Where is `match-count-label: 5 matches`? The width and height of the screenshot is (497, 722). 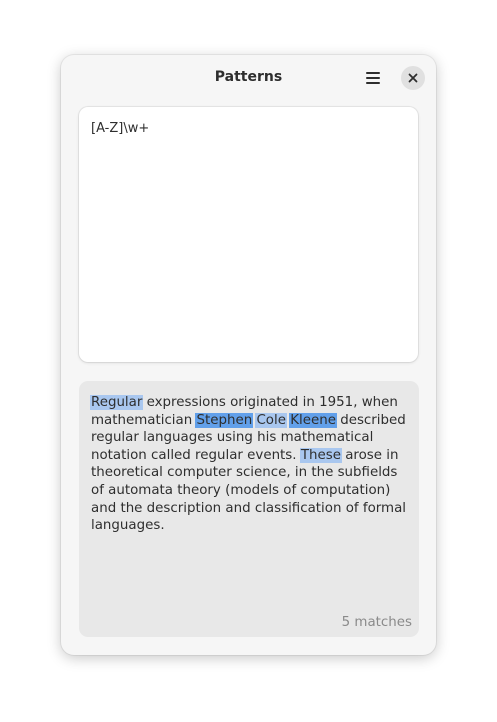
match-count-label: 5 matches is located at coordinates (376, 622).